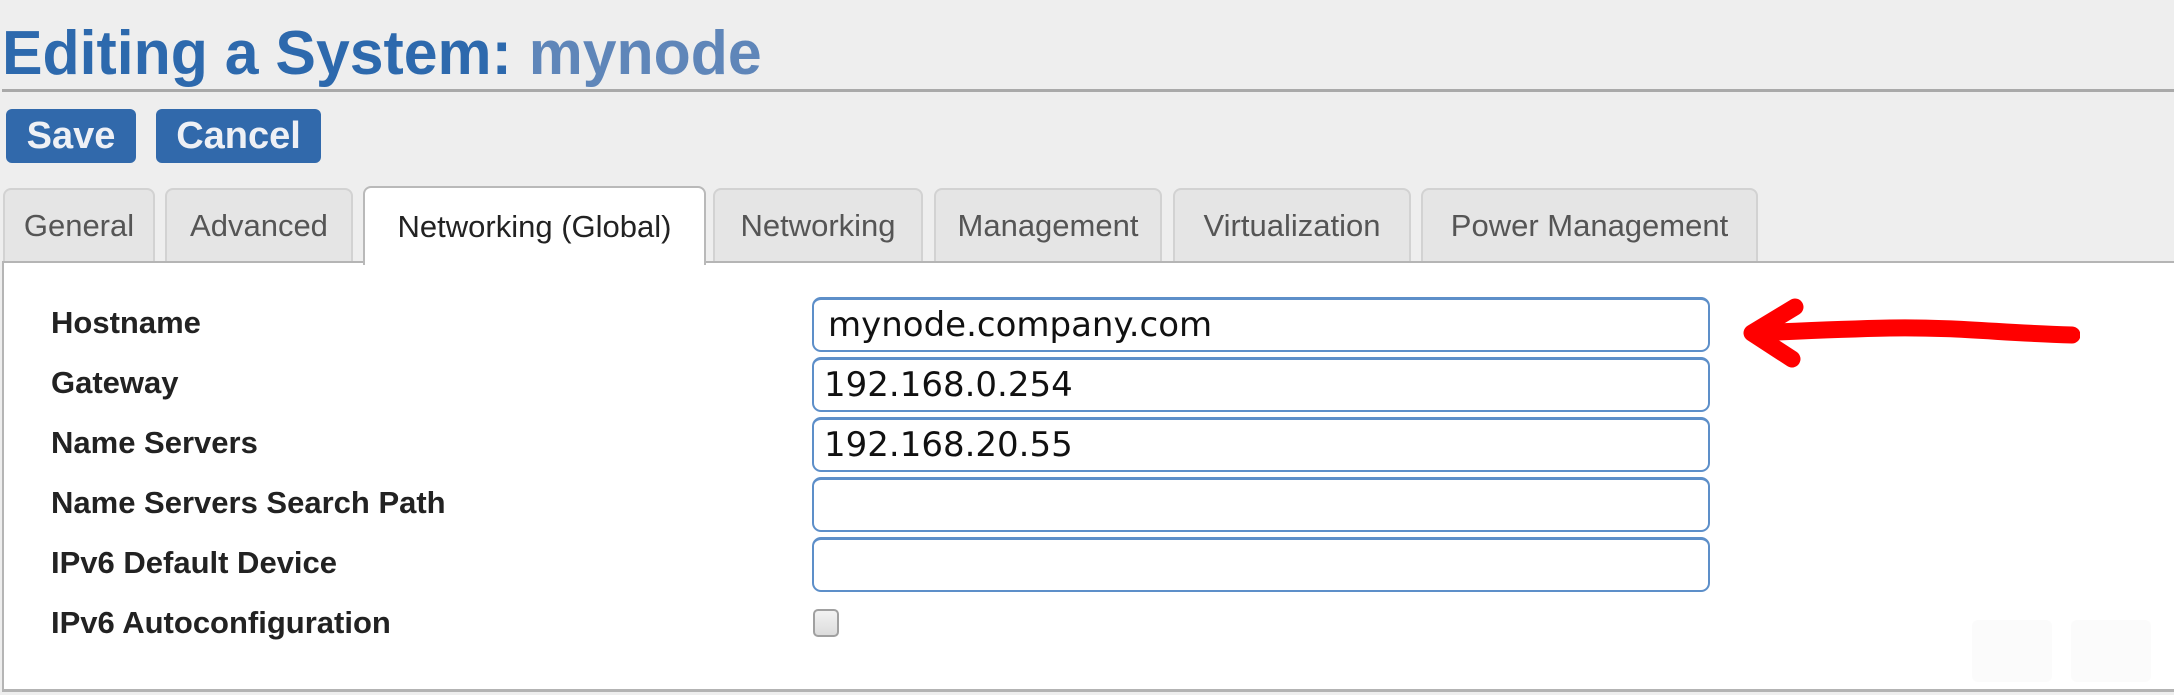  Describe the element at coordinates (1261, 504) in the screenshot. I see `name-servers-search-path-input` at that location.